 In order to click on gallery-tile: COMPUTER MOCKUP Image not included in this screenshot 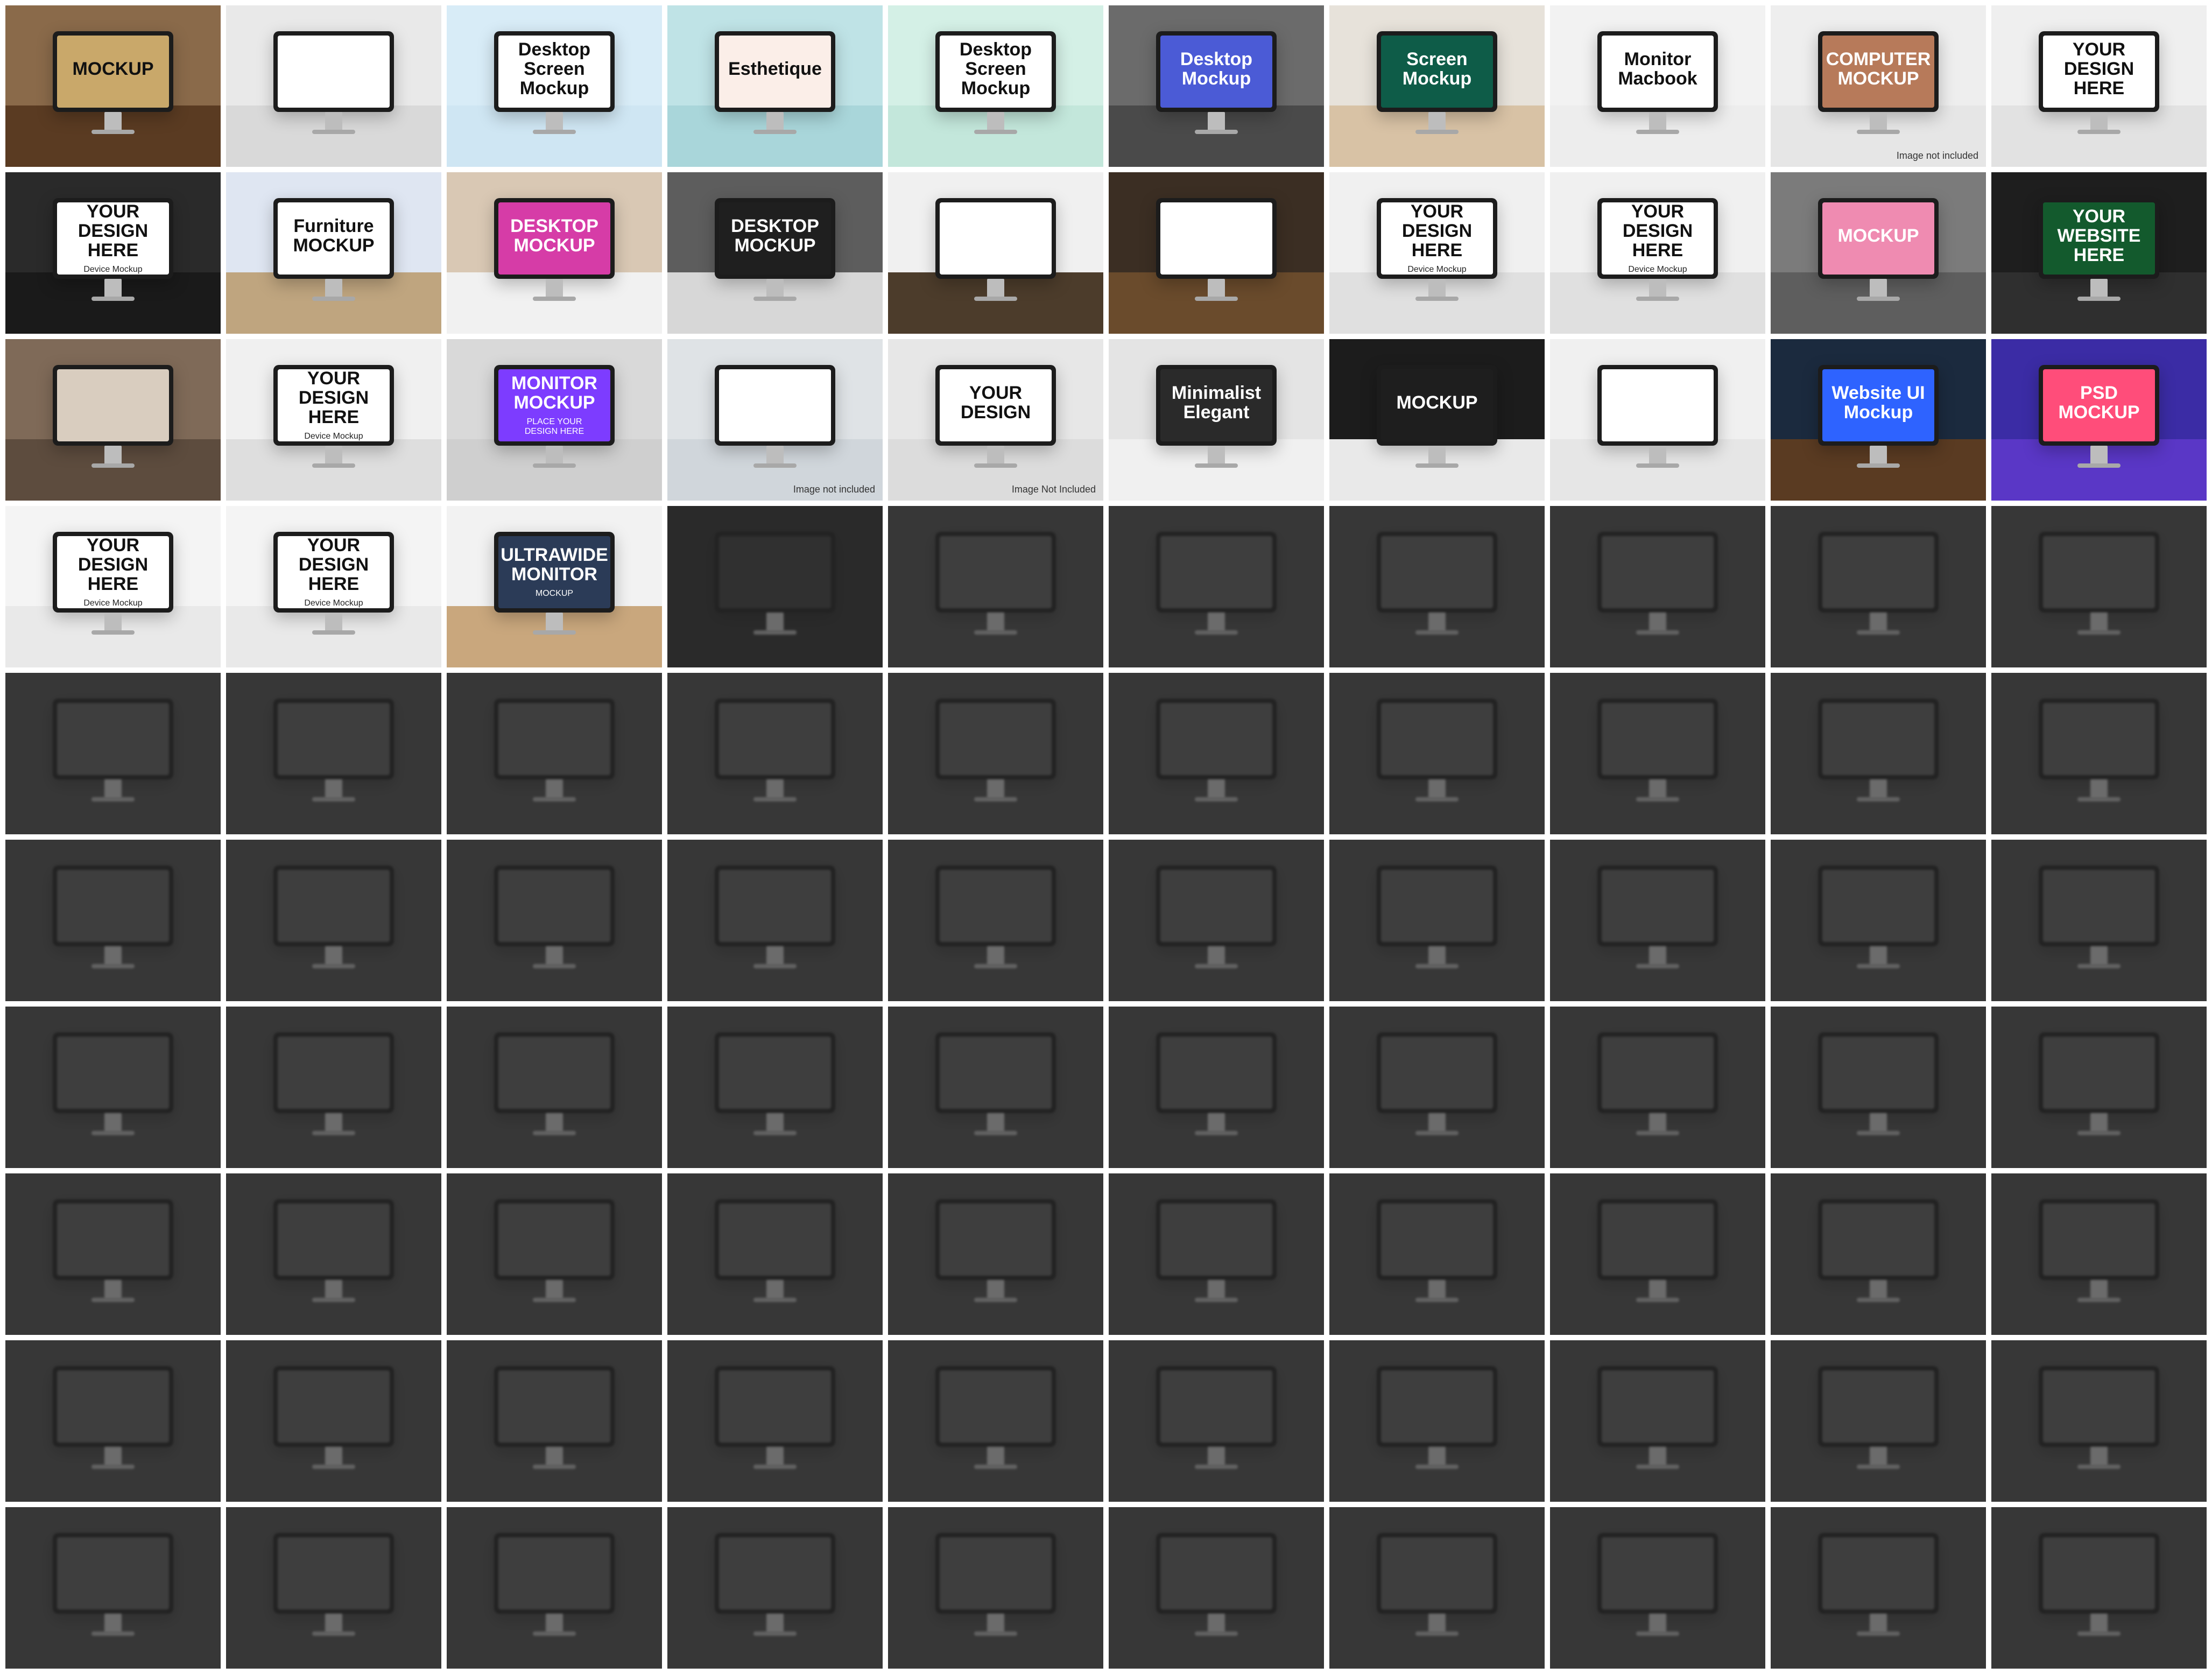, I will do `click(1878, 86)`.